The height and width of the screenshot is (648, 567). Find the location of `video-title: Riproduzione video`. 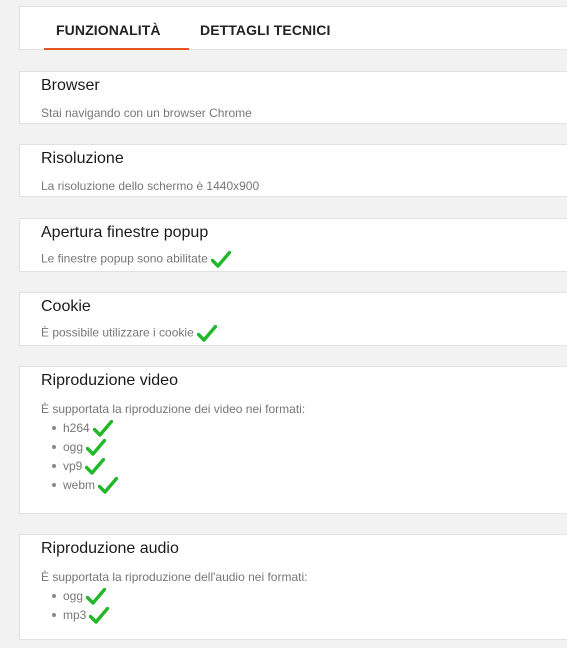

video-title: Riproduzione video is located at coordinates (109, 380).